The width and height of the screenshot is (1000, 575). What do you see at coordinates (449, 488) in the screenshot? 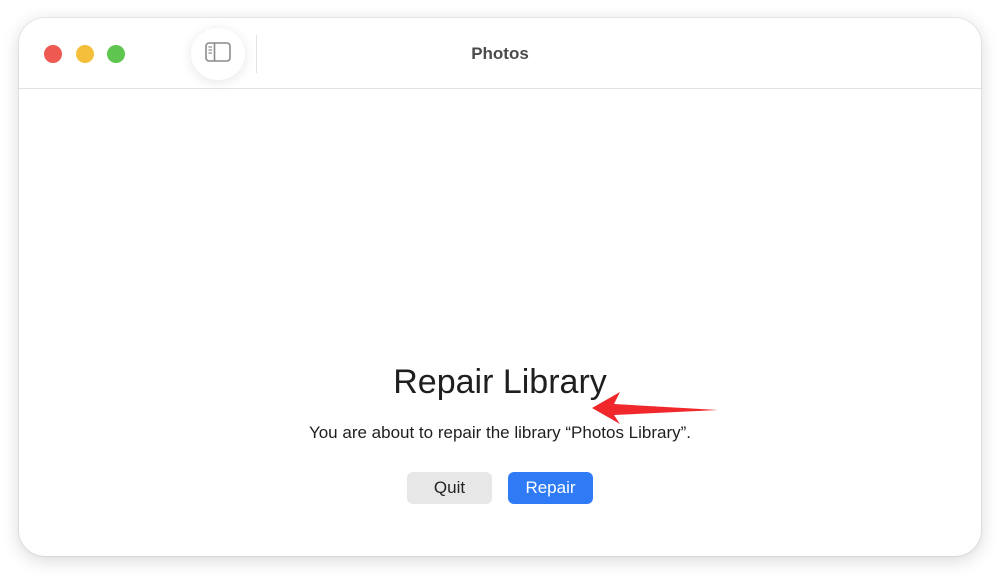
I see `quit-button: Quit` at bounding box center [449, 488].